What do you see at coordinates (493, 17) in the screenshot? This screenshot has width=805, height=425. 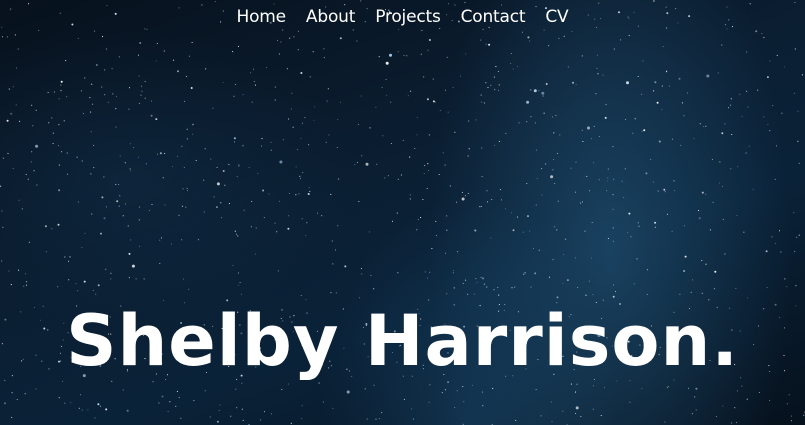 I see `nav-link-contact: Contact` at bounding box center [493, 17].